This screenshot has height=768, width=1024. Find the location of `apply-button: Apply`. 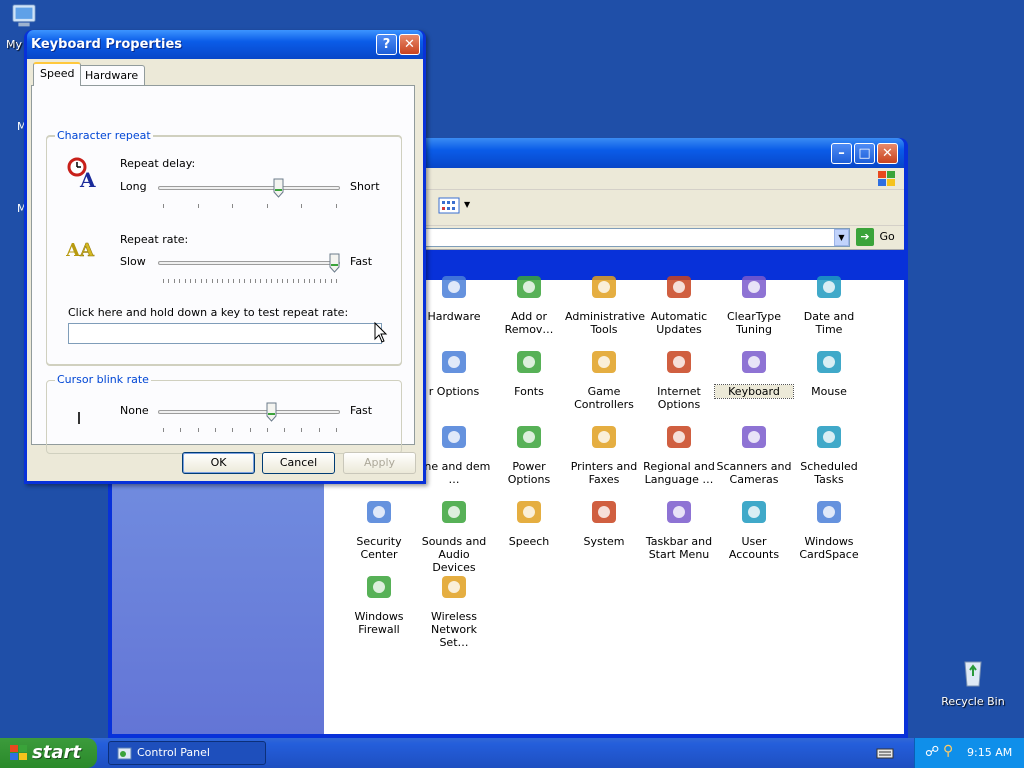

apply-button: Apply is located at coordinates (379, 463).